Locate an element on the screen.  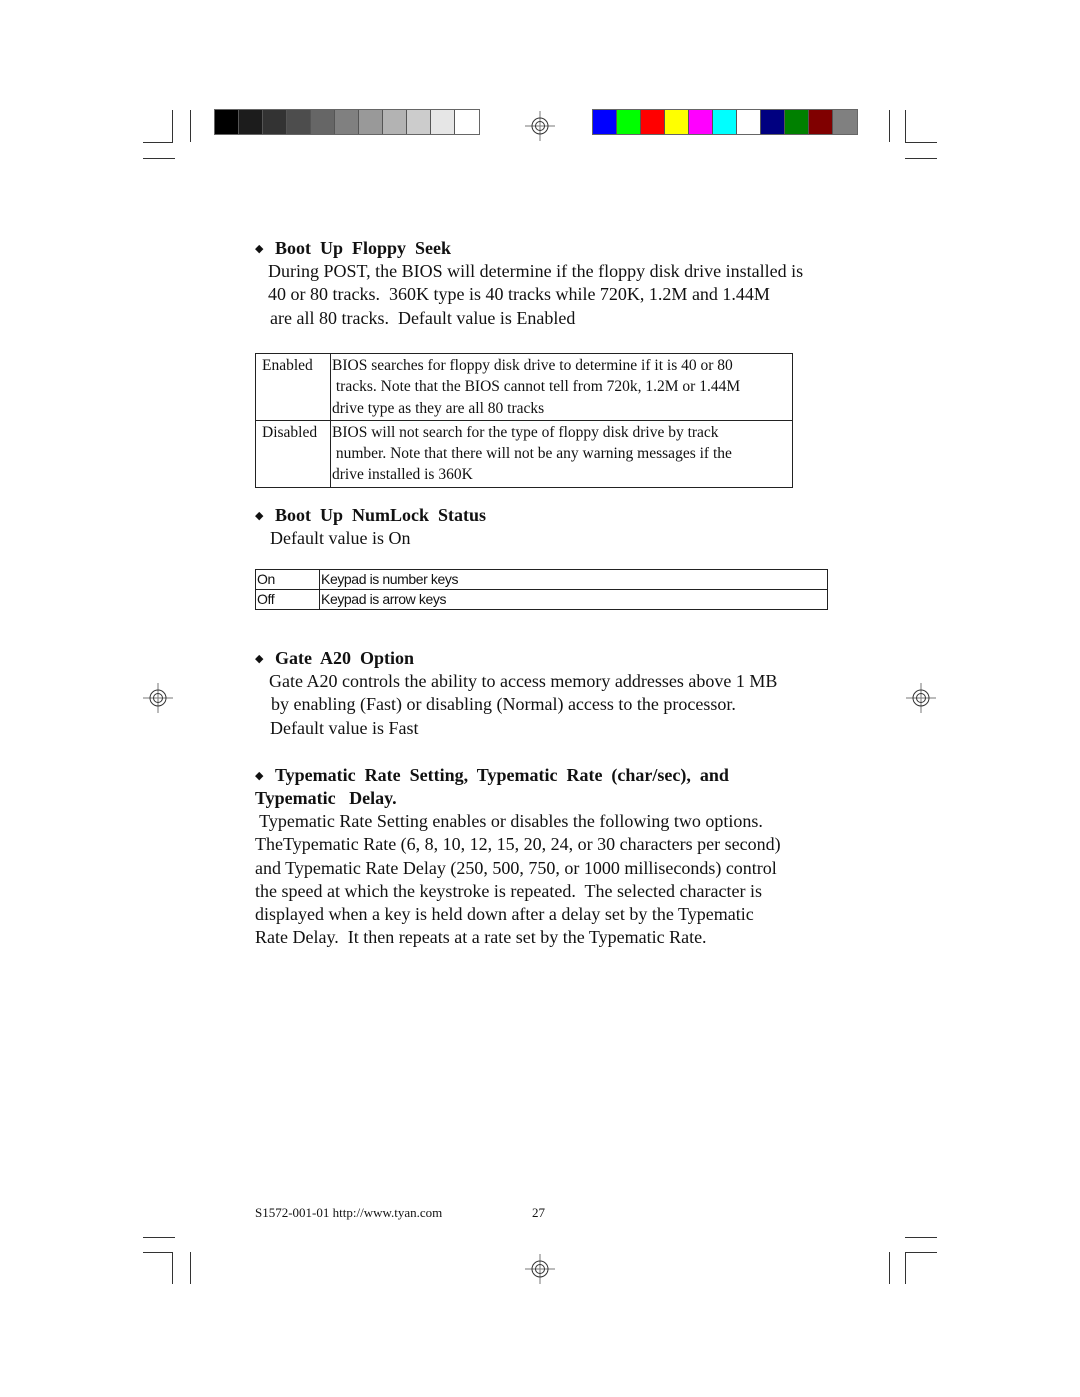
numlock-description: Default value is On is located at coordinates (340, 538).